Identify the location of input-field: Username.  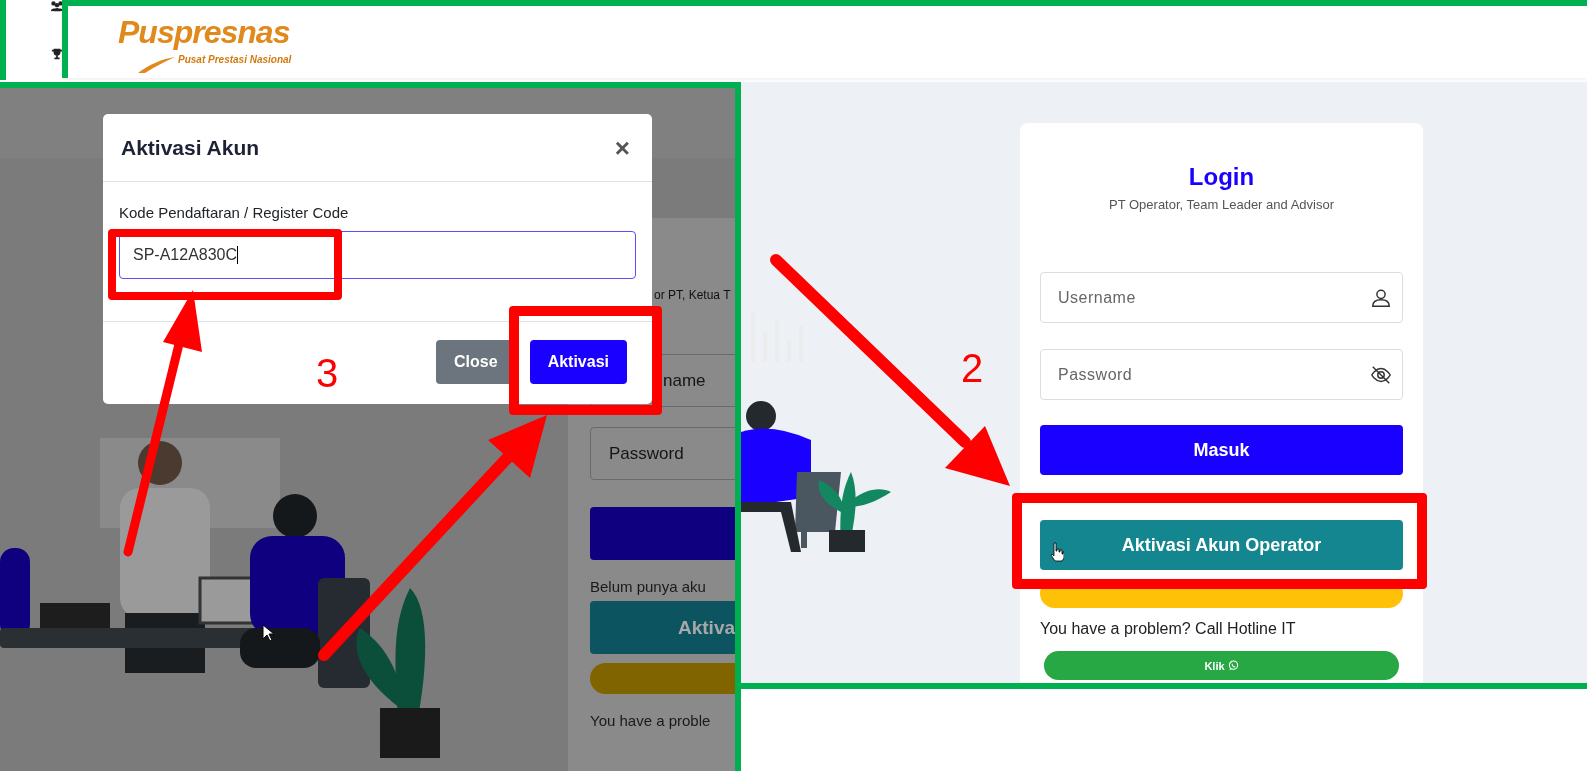
(1221, 297).